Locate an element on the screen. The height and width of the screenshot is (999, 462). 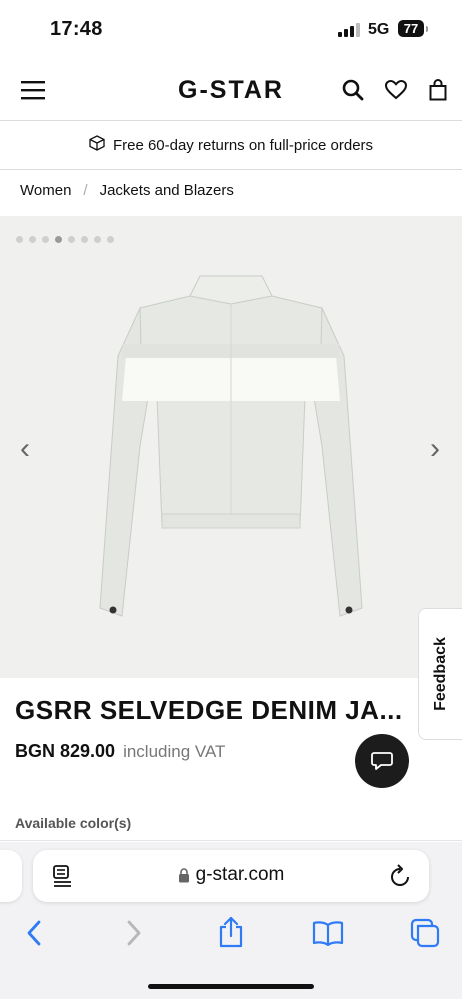
available-colors-label: Available color(s) is located at coordinates (73, 823).